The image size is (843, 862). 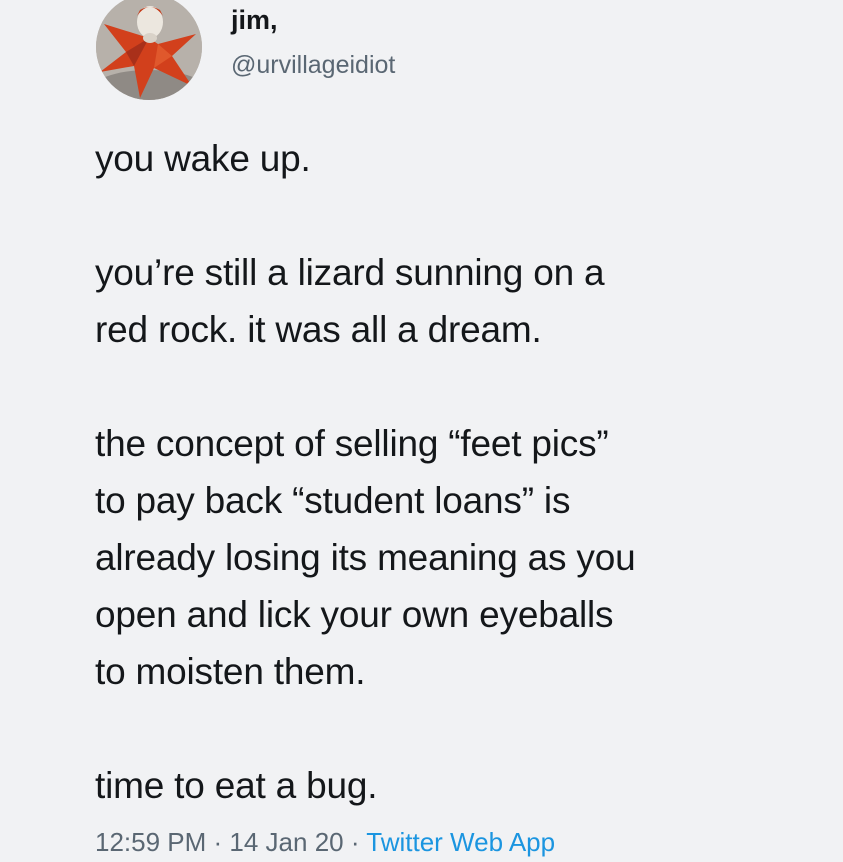 What do you see at coordinates (460, 842) in the screenshot?
I see `tweet-source-link: Twitter Web App` at bounding box center [460, 842].